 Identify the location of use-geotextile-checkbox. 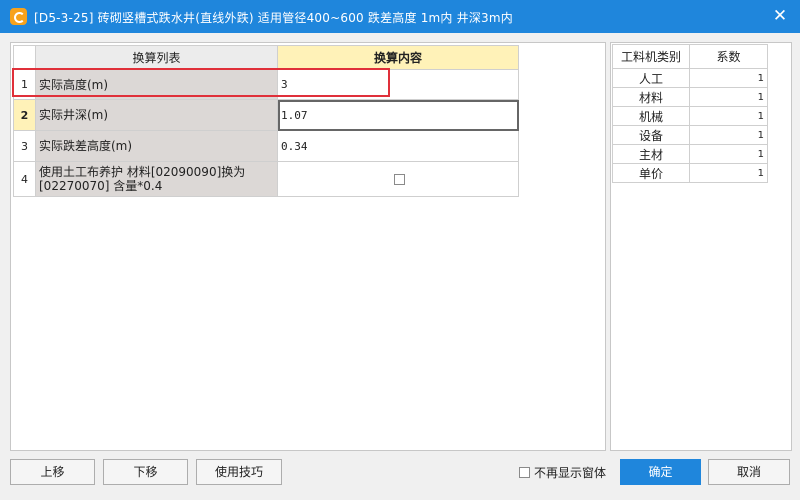
(399, 179).